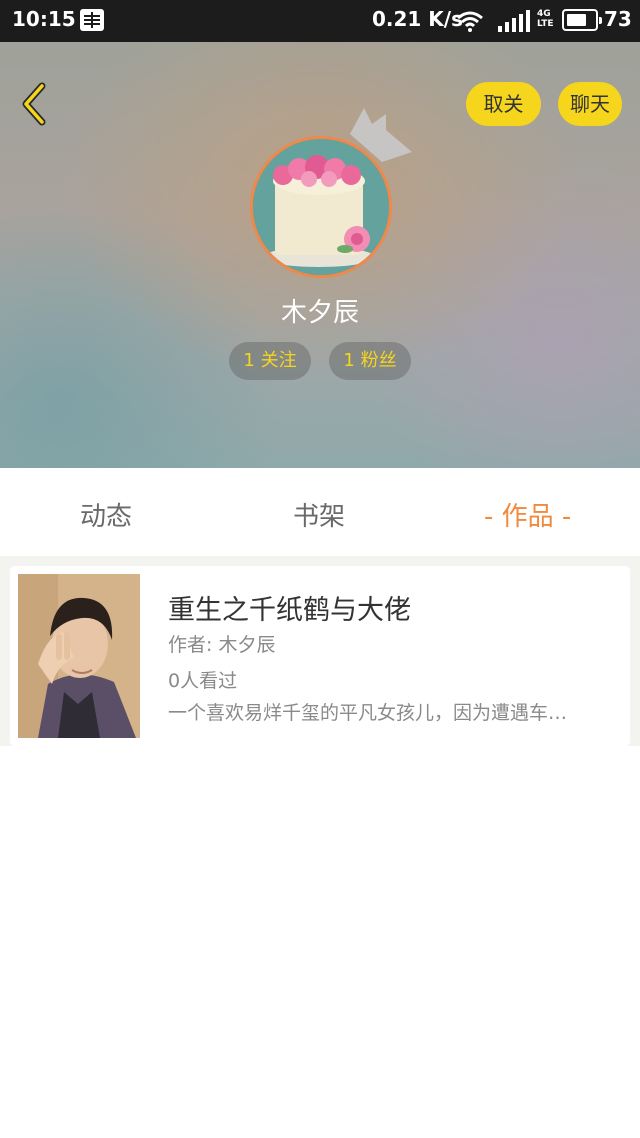 The width and height of the screenshot is (640, 1138). Describe the element at coordinates (203, 681) in the screenshot. I see `book-views: 0人看过` at that location.